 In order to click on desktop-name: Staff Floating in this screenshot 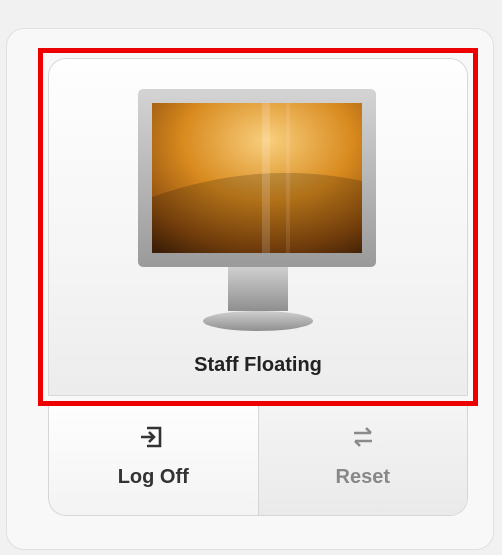, I will do `click(258, 365)`.